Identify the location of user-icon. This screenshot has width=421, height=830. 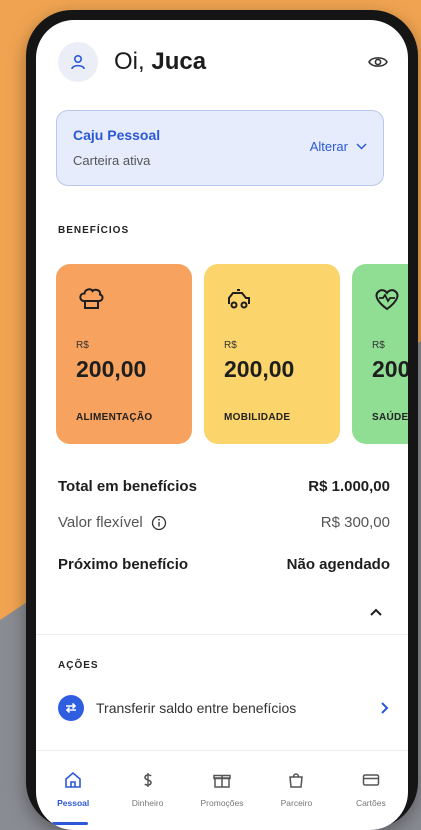
(78, 62).